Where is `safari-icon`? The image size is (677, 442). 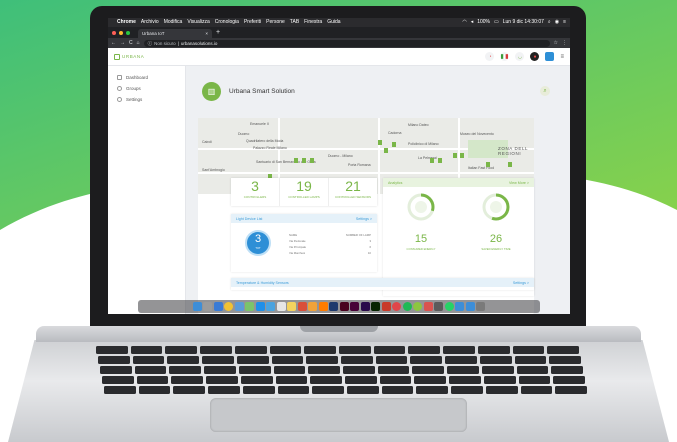 safari-icon is located at coordinates (218, 306).